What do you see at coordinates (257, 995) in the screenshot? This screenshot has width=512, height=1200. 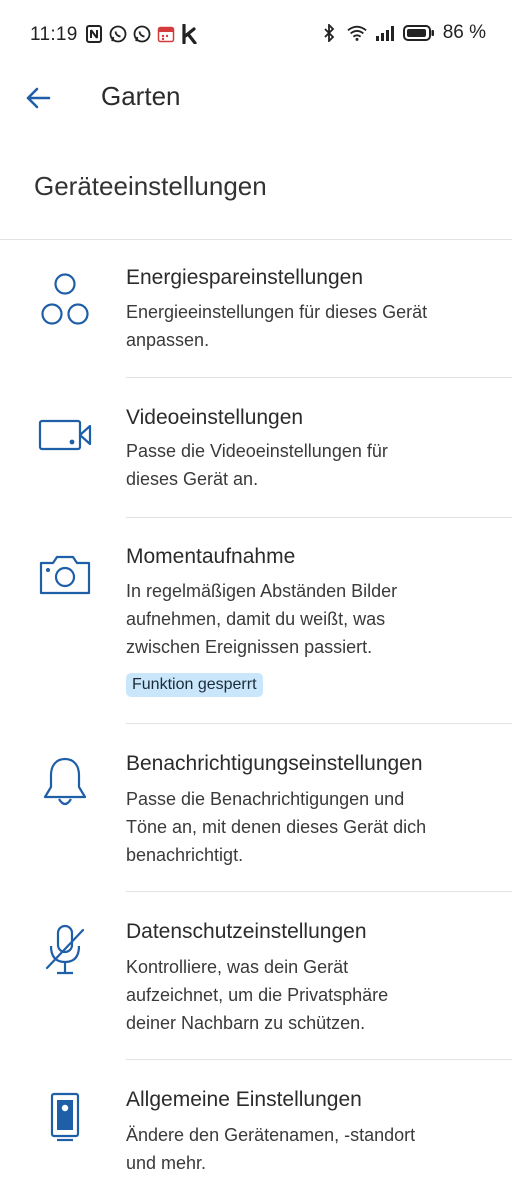 I see `description-line: aufzeichnet, um die Privatsphäre` at bounding box center [257, 995].